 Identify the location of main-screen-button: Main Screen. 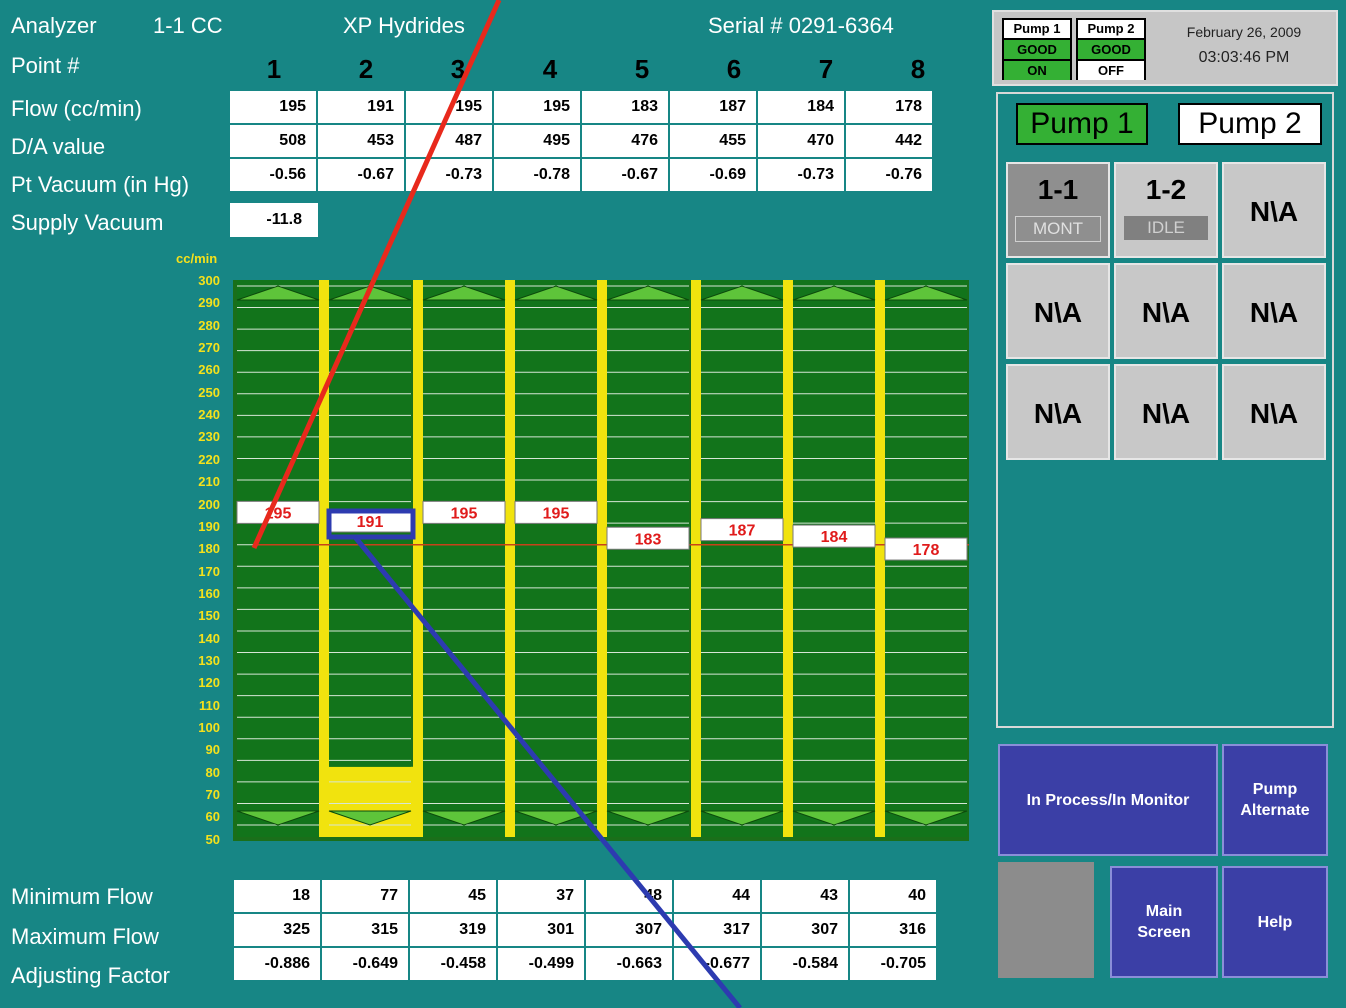
(1164, 922).